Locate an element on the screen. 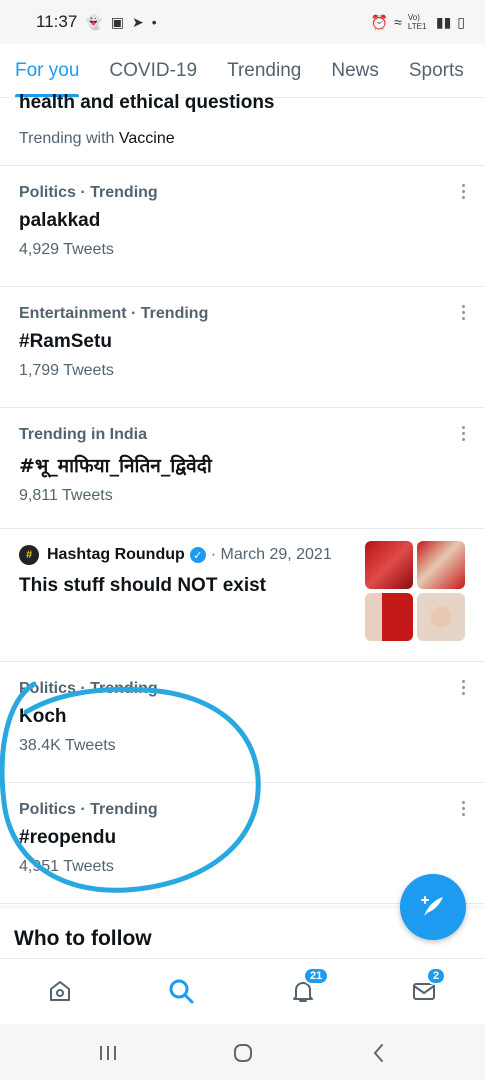 This screenshot has height=1080, width=485. wifi-icon: ≈ is located at coordinates (398, 22).